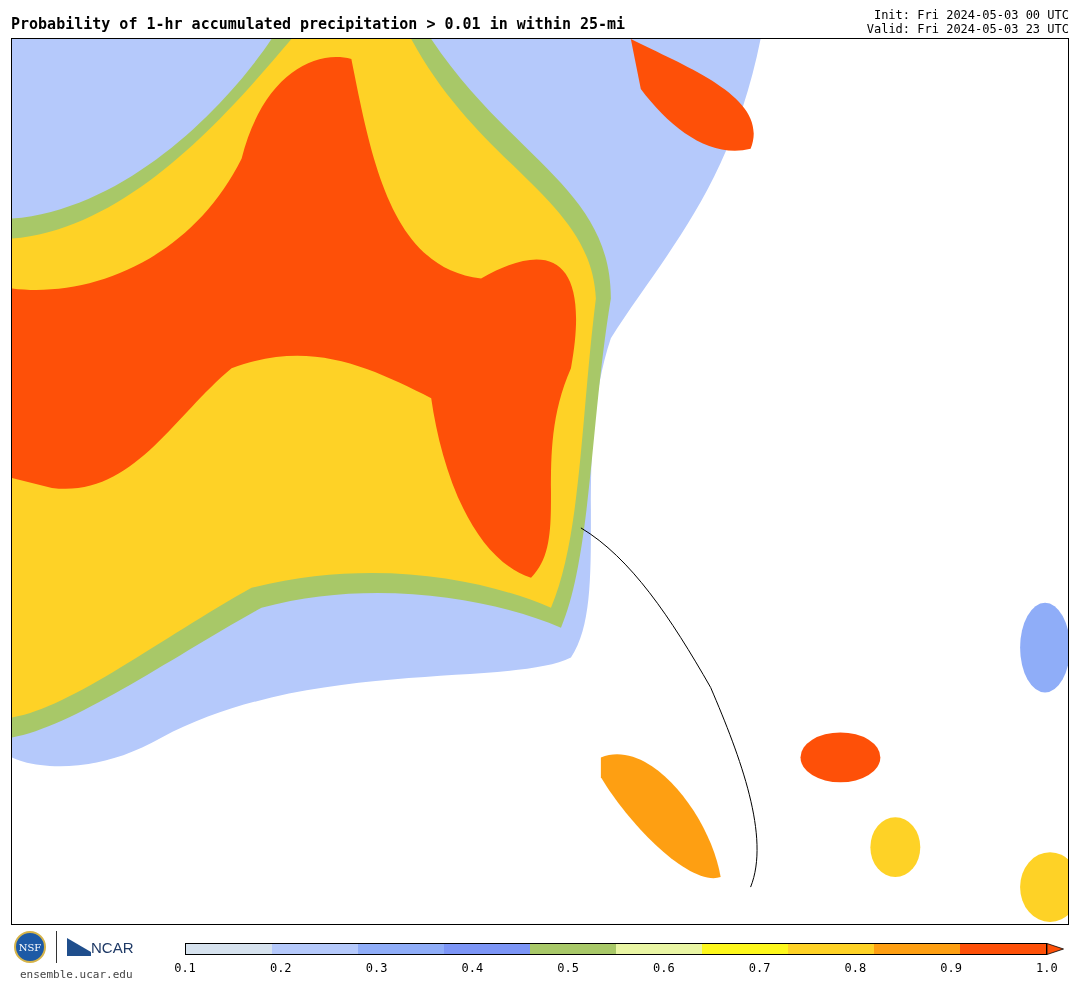 The width and height of the screenshot is (1080, 988). What do you see at coordinates (855, 968) in the screenshot?
I see `tick-label: 0.8` at bounding box center [855, 968].